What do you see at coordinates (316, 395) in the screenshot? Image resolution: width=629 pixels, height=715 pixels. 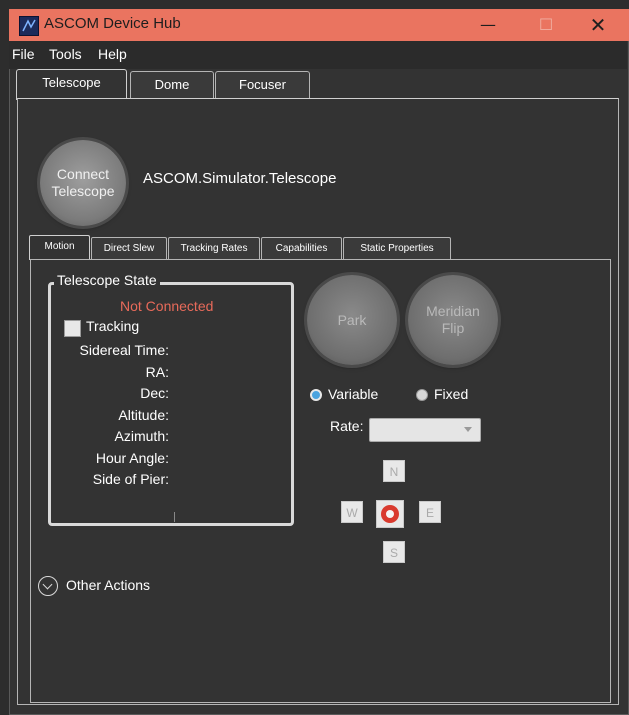 I see `variable-radio` at bounding box center [316, 395].